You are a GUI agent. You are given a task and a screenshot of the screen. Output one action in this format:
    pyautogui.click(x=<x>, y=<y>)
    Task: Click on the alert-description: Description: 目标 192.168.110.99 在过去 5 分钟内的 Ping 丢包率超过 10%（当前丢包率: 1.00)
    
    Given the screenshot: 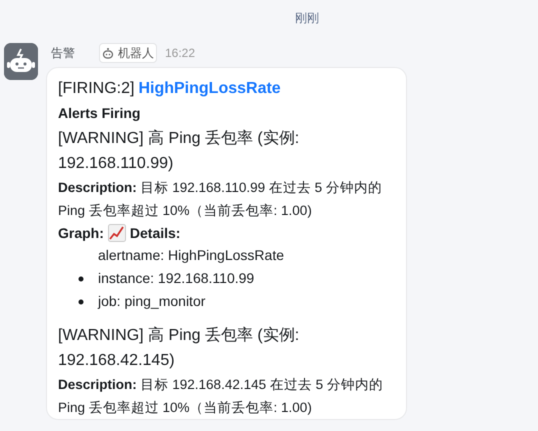 What is the action you would take?
    pyautogui.click(x=220, y=199)
    